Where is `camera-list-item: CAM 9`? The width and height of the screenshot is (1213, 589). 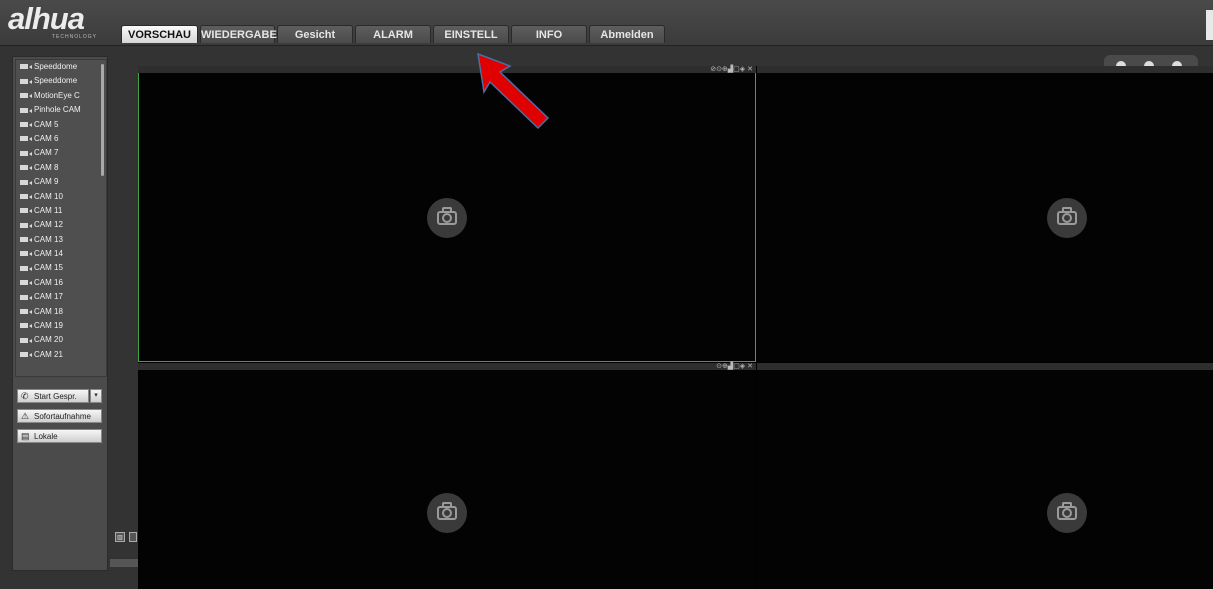
camera-list-item: CAM 9 is located at coordinates (61, 182).